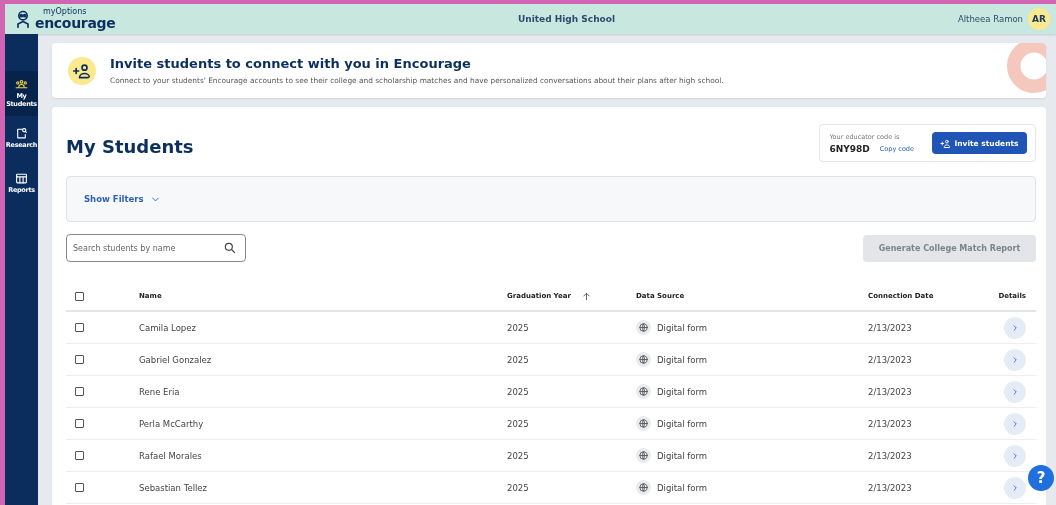 The width and height of the screenshot is (1056, 505). What do you see at coordinates (21, 179) in the screenshot?
I see `table-icon` at bounding box center [21, 179].